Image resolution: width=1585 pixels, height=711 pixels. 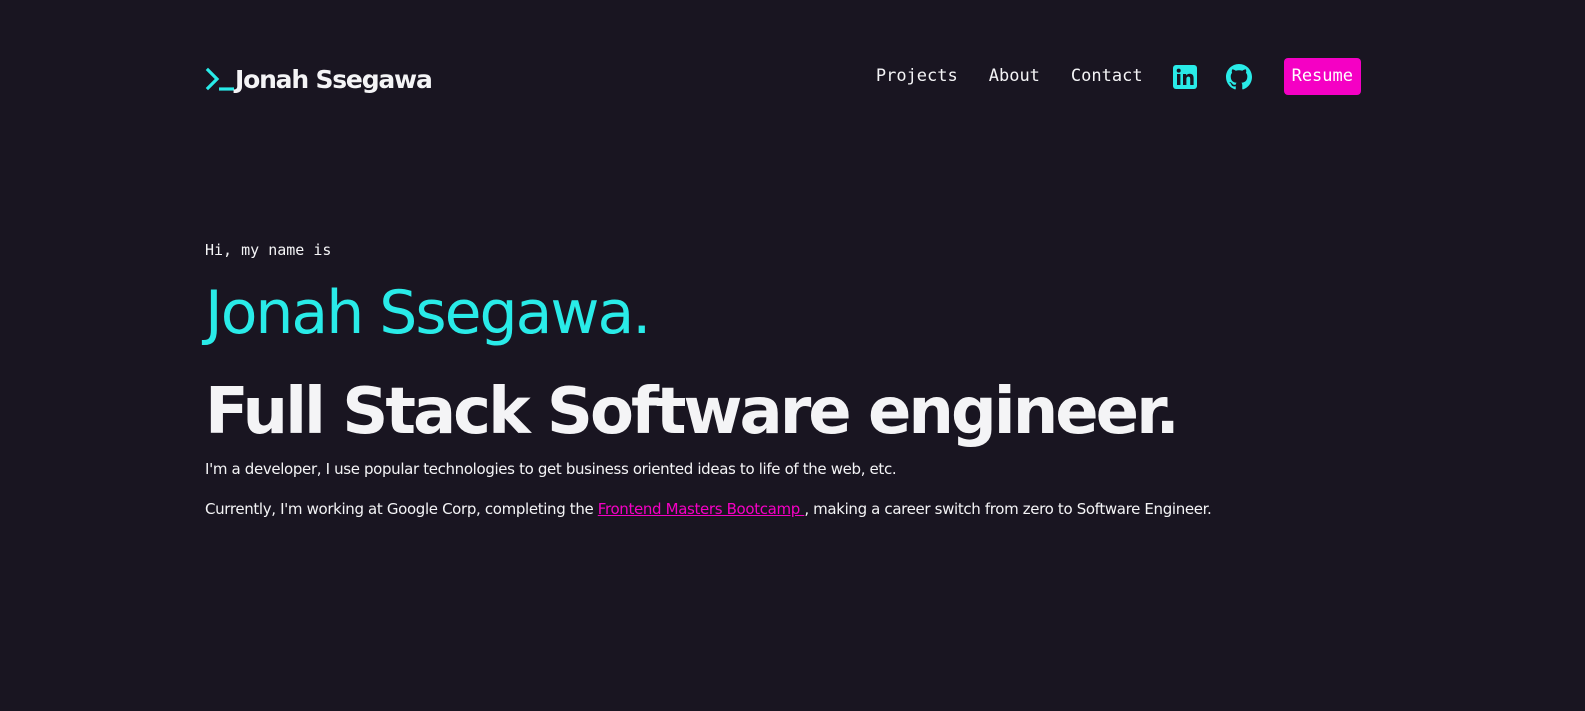 I want to click on resume-button: Resume, so click(x=1322, y=76).